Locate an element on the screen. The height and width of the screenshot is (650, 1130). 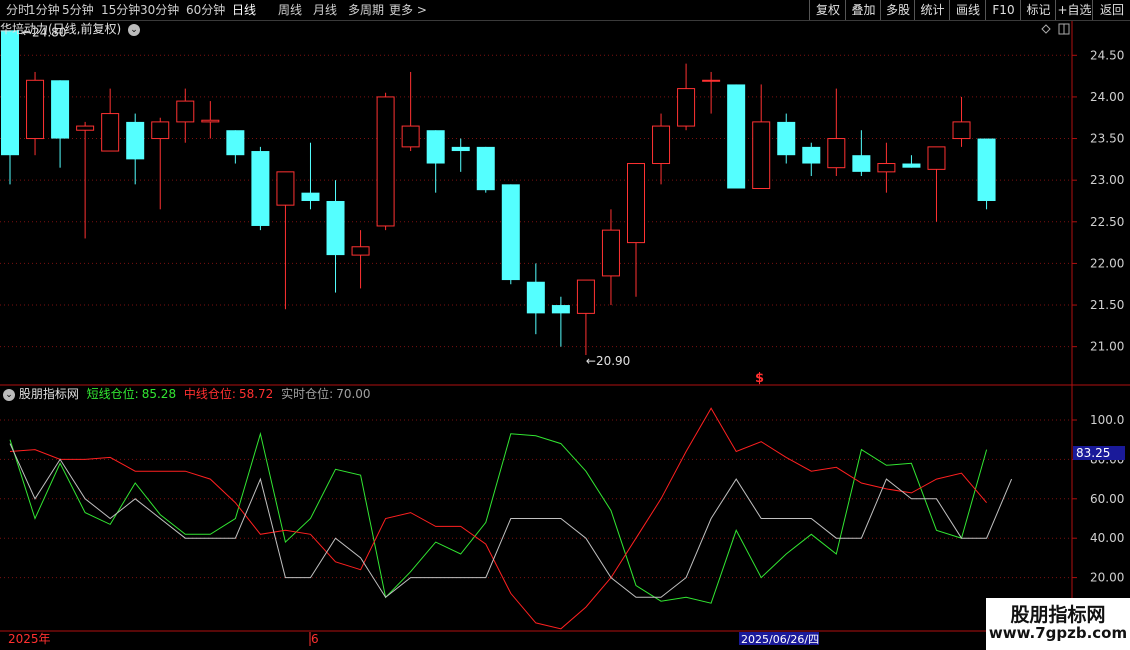
period-tab: 1分钟 is located at coordinates (44, 10).